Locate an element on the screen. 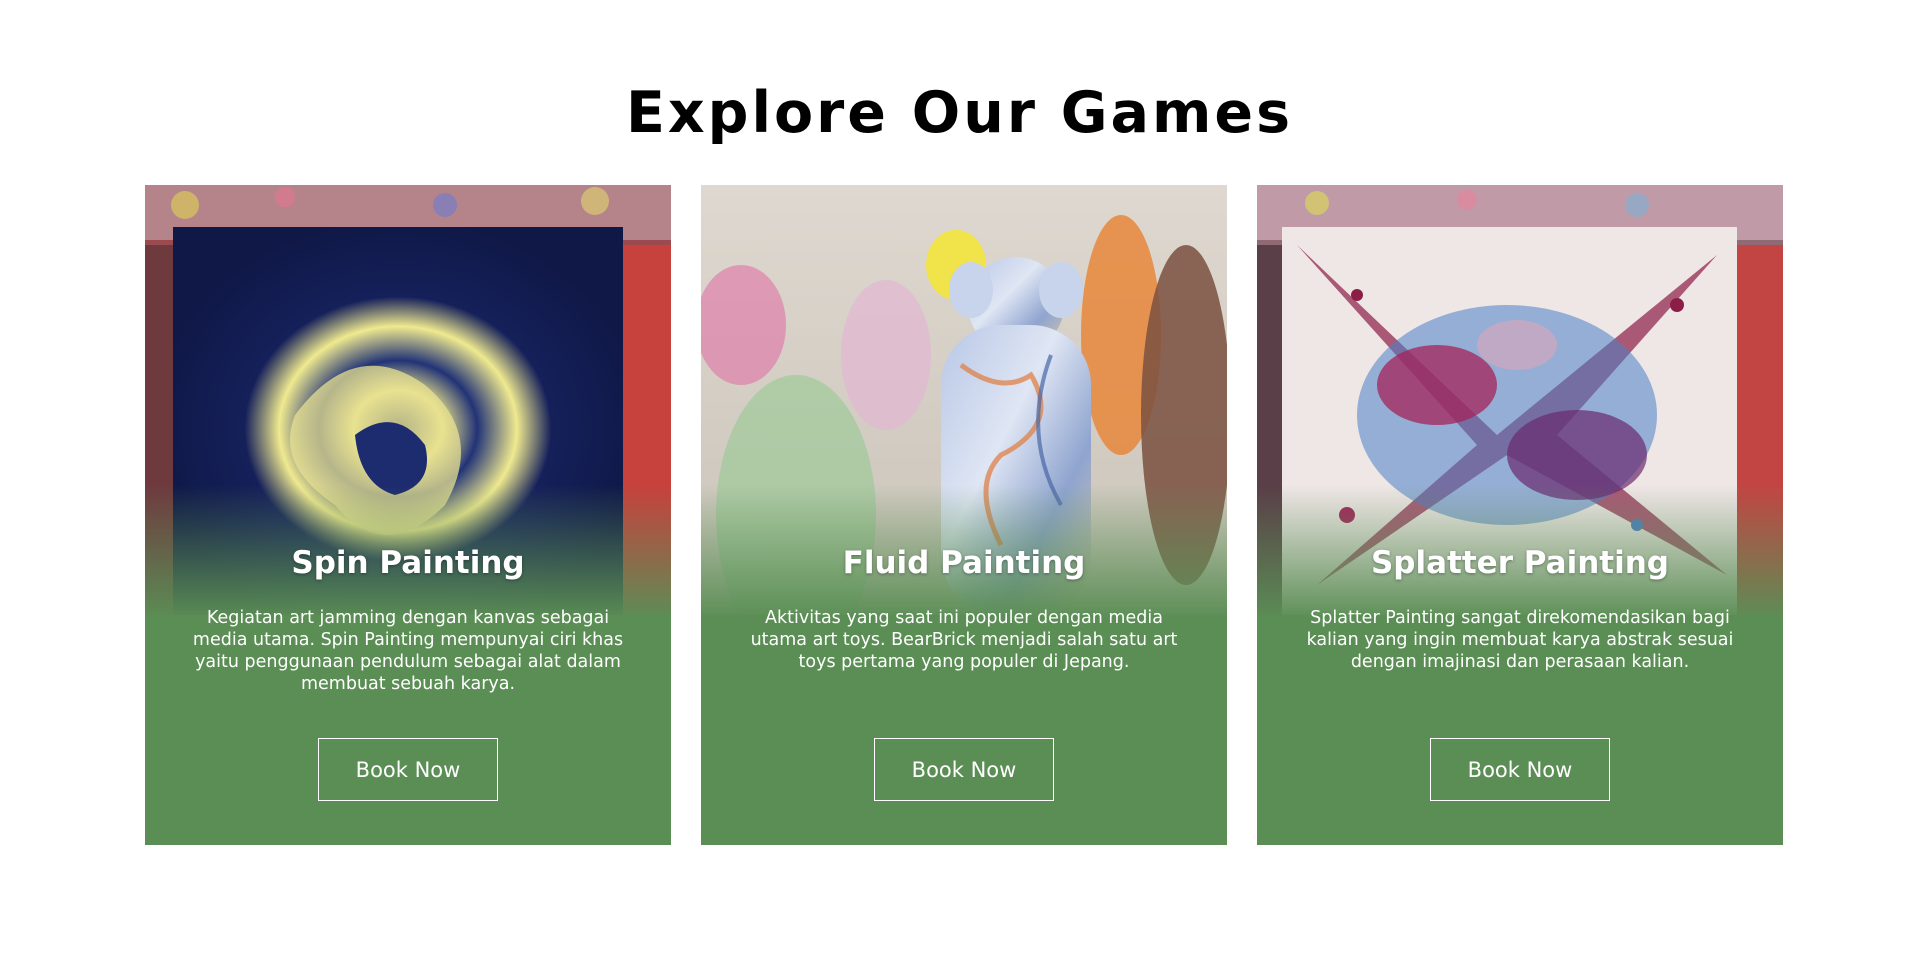 The height and width of the screenshot is (968, 1919). section-title: Explore Our Games is located at coordinates (959, 113).